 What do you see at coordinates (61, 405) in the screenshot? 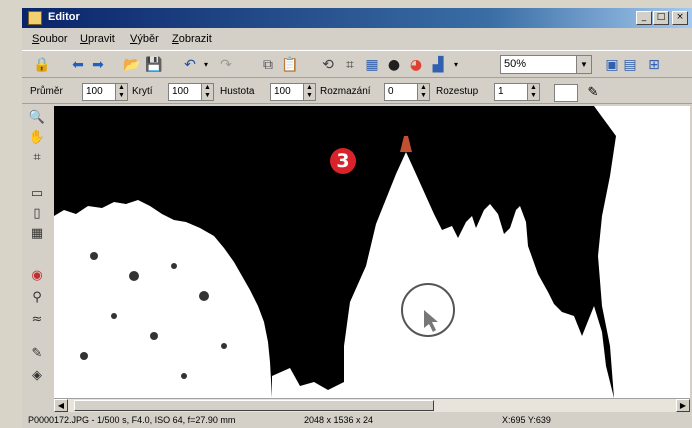
I see `scroll-left-icon: ◀` at bounding box center [61, 405].